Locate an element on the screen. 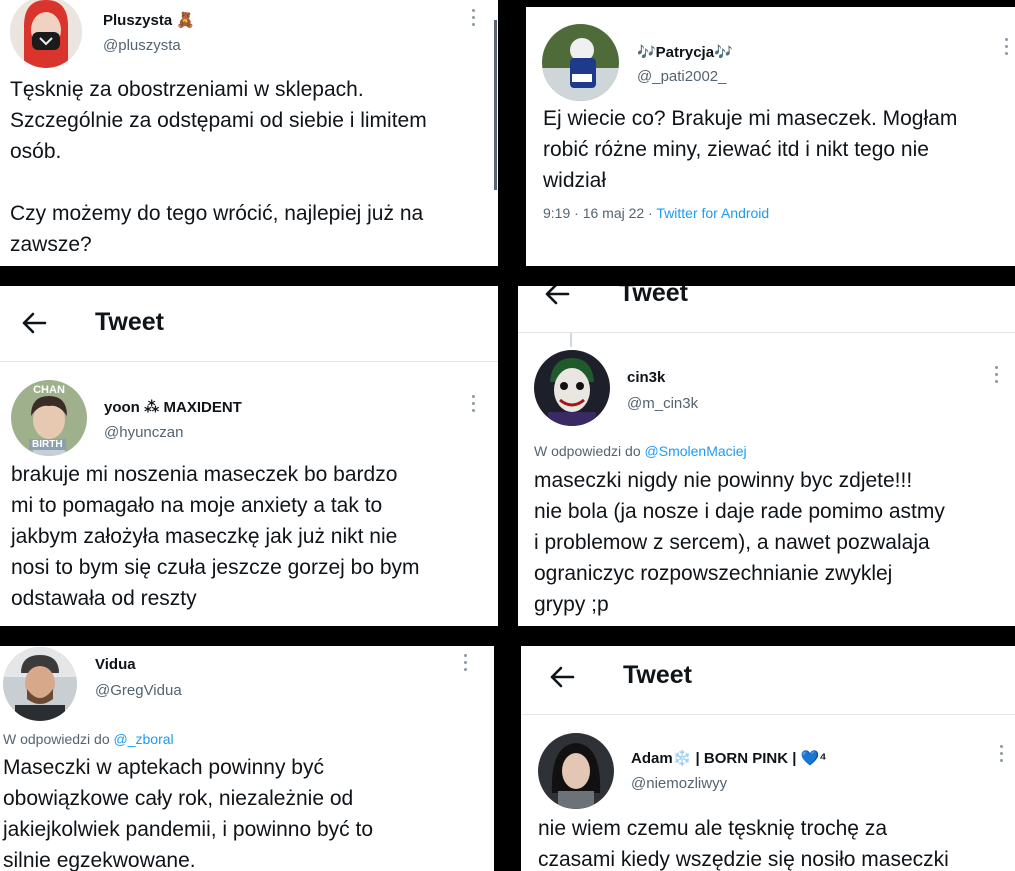 The image size is (1015, 871). user-handle: @niemozliwyy is located at coordinates (679, 783).